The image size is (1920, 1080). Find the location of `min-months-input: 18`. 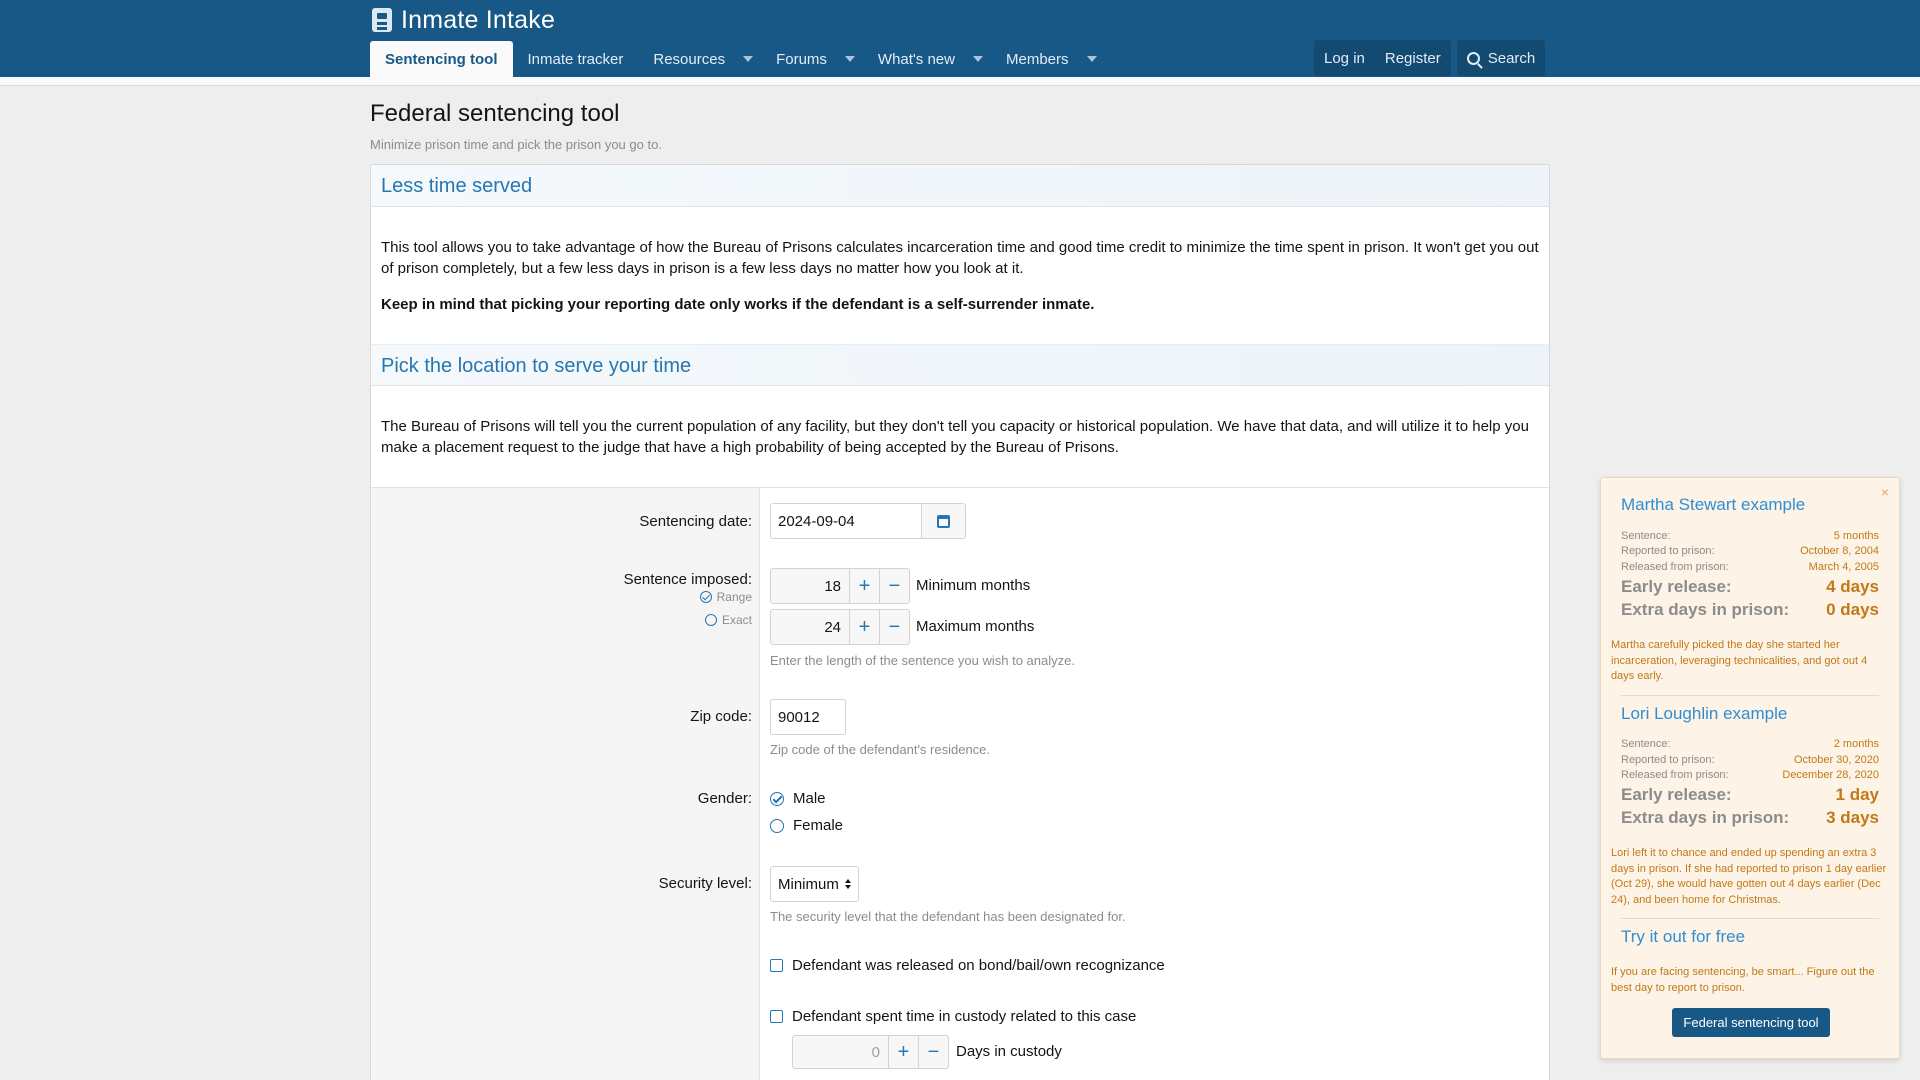

min-months-input: 18 is located at coordinates (810, 586).